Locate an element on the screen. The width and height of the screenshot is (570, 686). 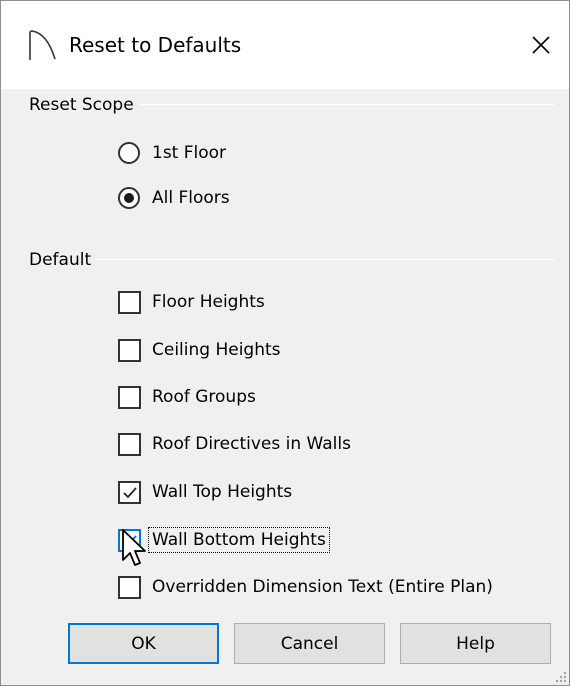
checkbox-ceiling-heights: Ceiling Heights is located at coordinates (201, 350).